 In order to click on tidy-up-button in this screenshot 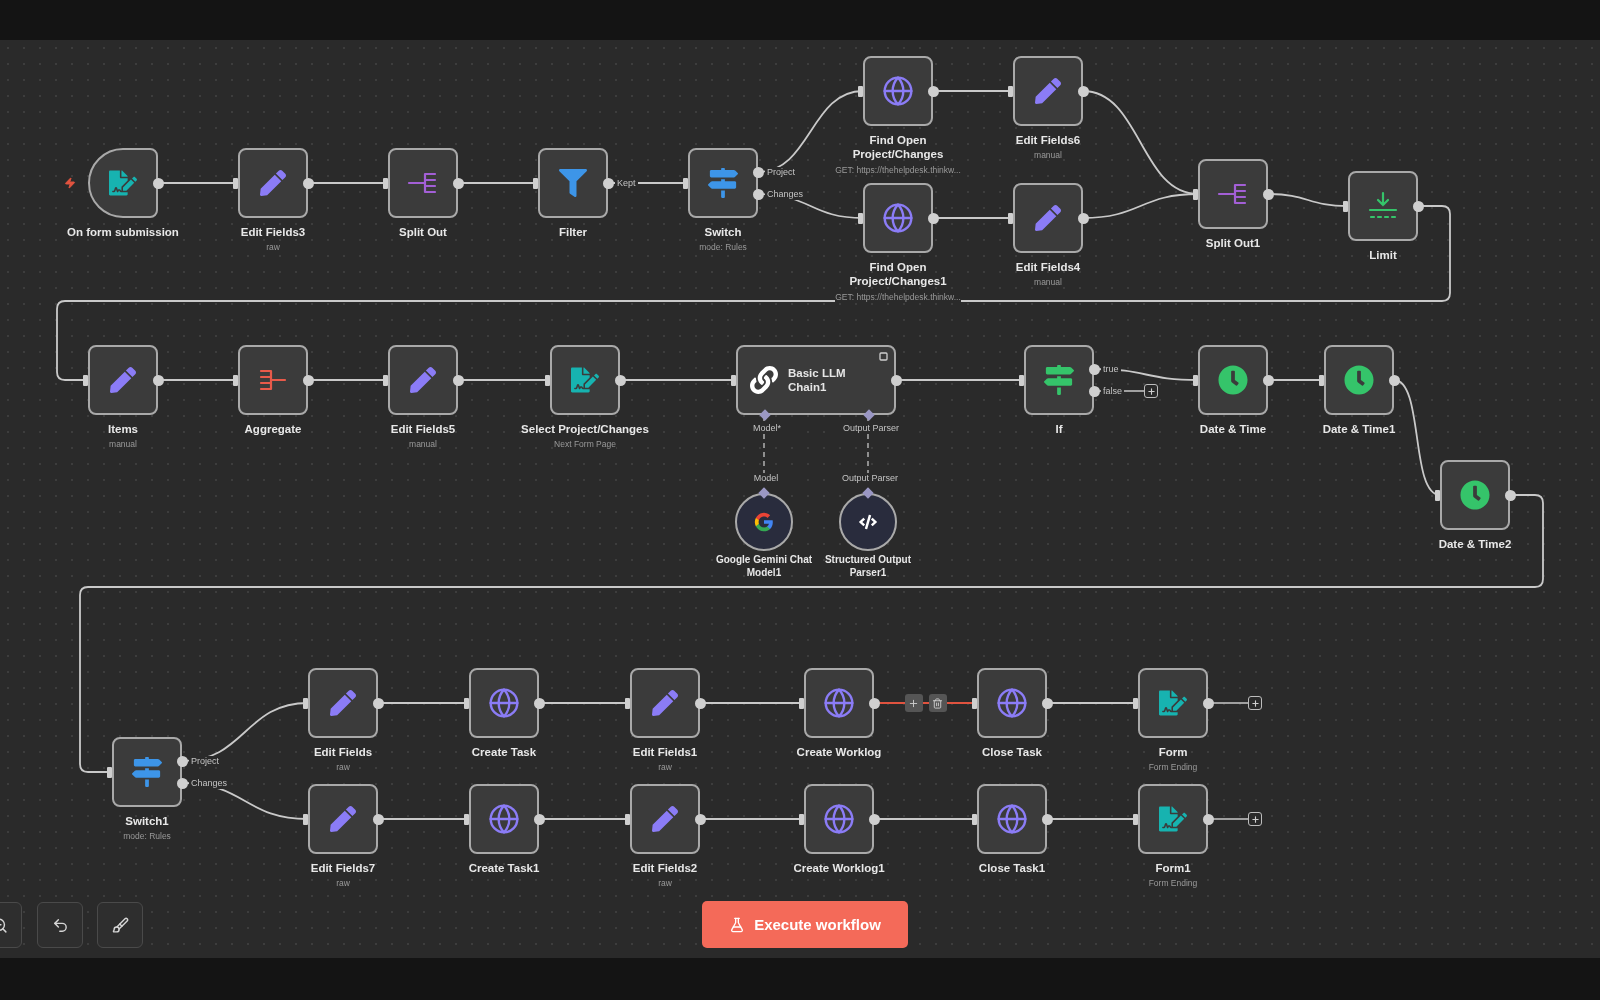, I will do `click(120, 925)`.